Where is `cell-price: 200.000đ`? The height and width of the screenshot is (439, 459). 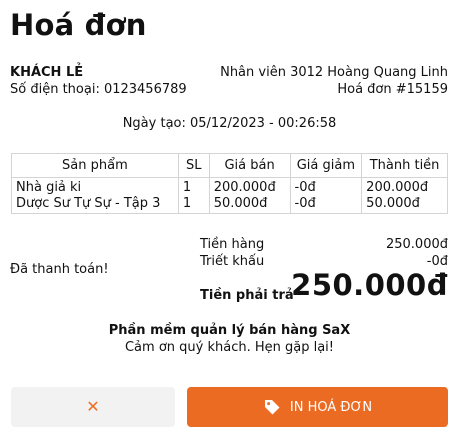
cell-price: 200.000đ is located at coordinates (249, 186).